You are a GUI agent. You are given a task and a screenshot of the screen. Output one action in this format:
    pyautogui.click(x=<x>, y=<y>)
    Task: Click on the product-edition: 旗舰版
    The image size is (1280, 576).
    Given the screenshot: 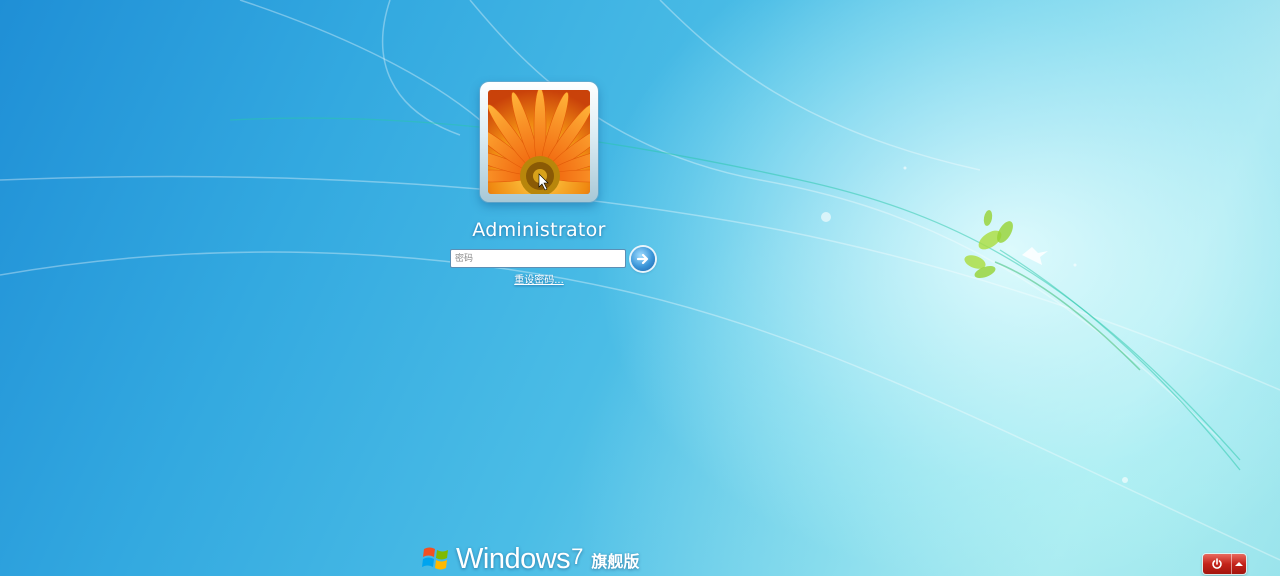 What is the action you would take?
    pyautogui.click(x=615, y=561)
    